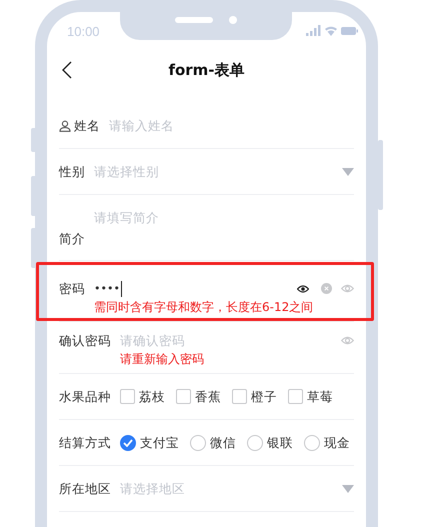  I want to click on radio-label: 现金, so click(337, 442).